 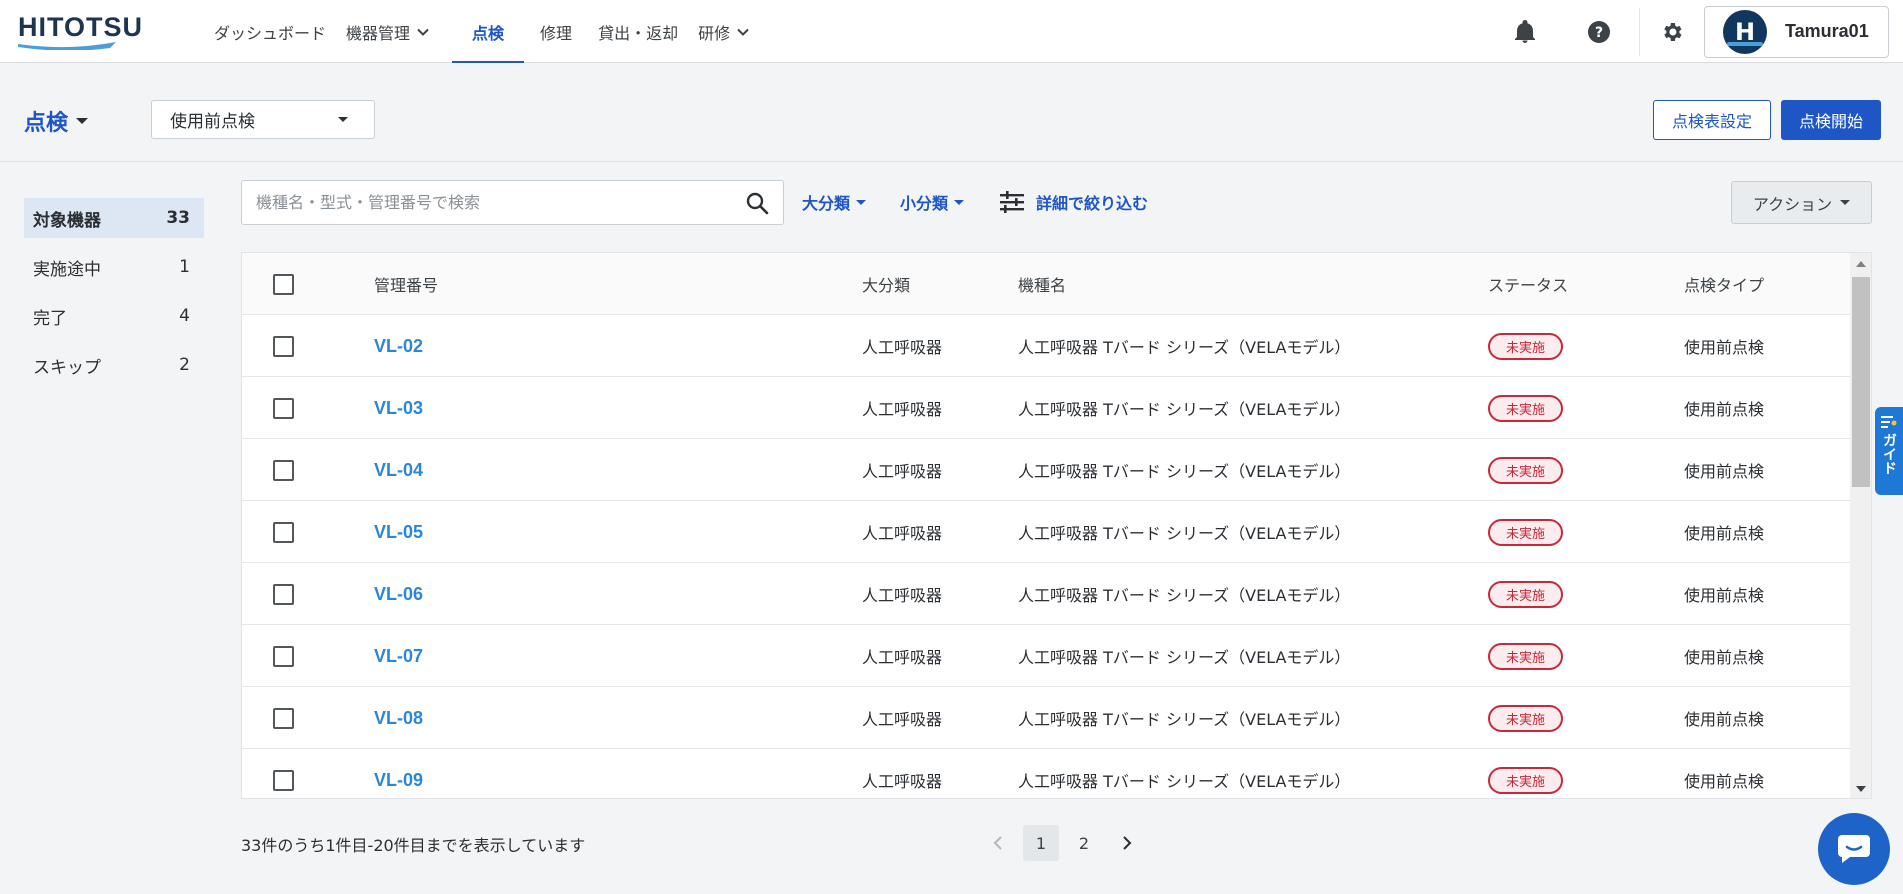 I want to click on header-category: 大分類, so click(x=886, y=284).